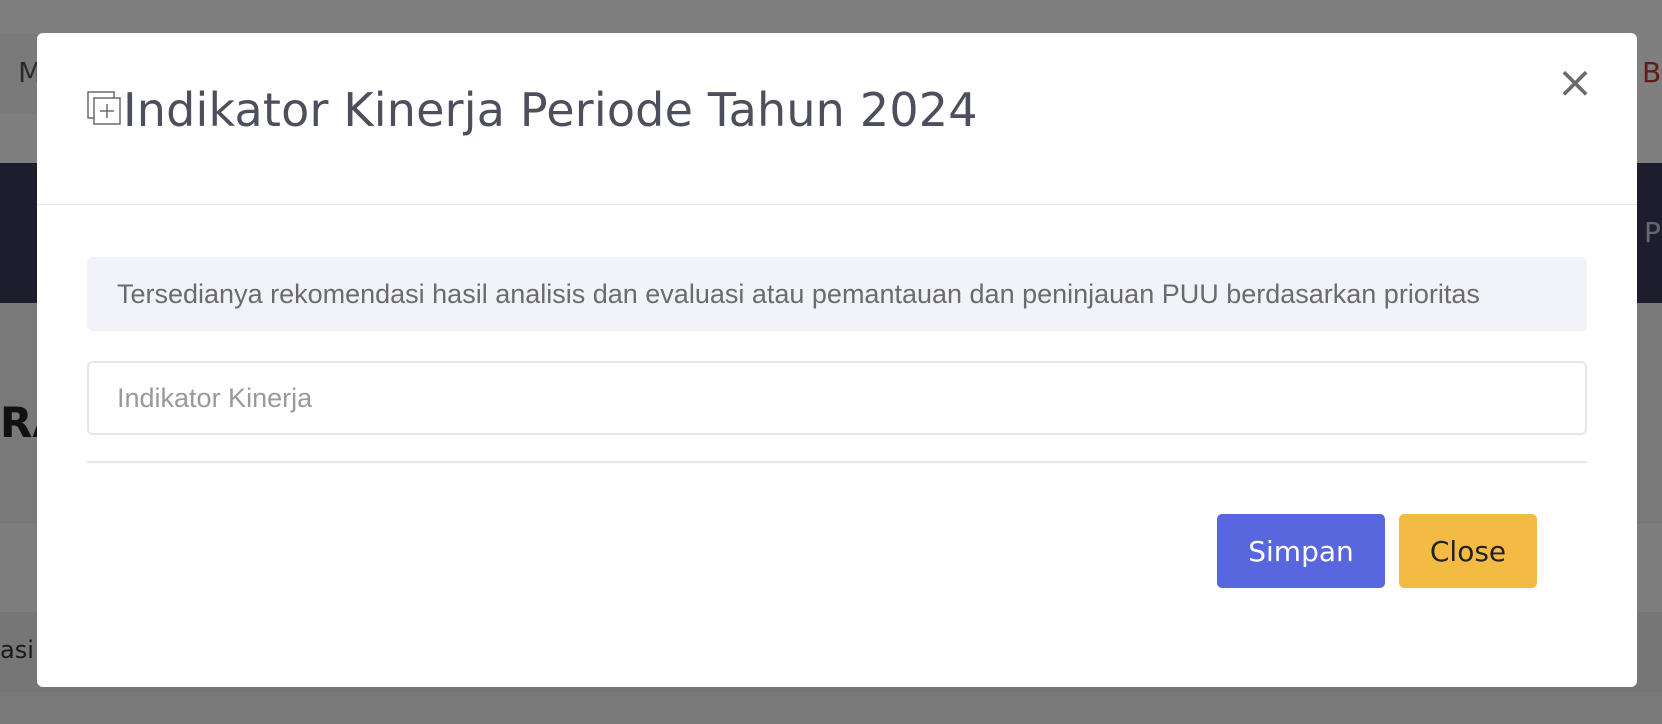 The width and height of the screenshot is (1662, 724). What do you see at coordinates (1575, 83) in the screenshot?
I see `close-icon: ×` at bounding box center [1575, 83].